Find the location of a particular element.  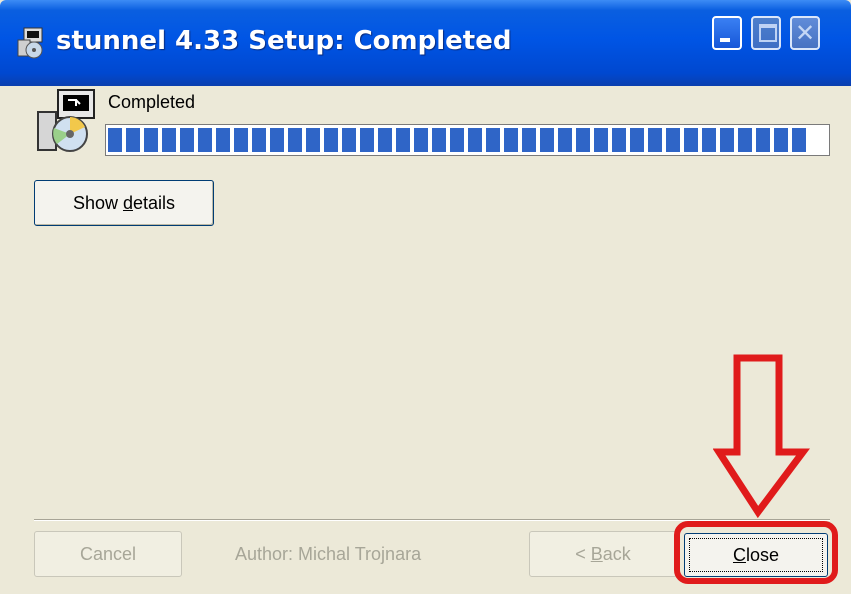

show-details-accesskey: d is located at coordinates (127, 203).